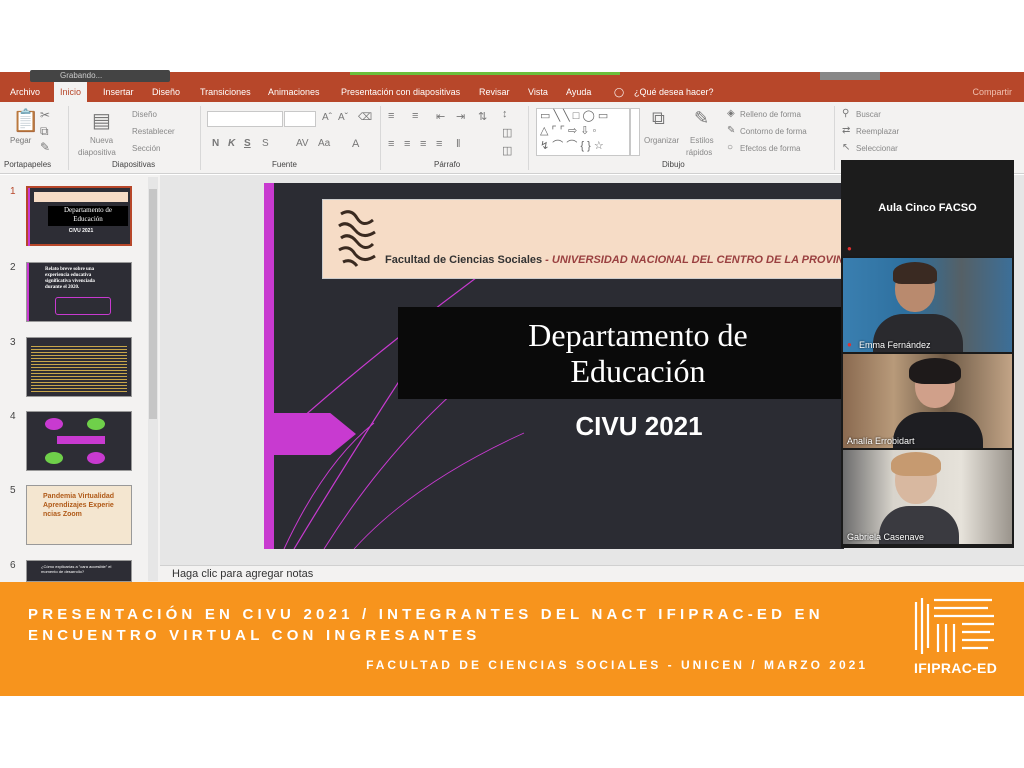 Image resolution: width=1024 pixels, height=768 pixels. What do you see at coordinates (101, 140) in the screenshot?
I see `new-slide-label-1: Nueva` at bounding box center [101, 140].